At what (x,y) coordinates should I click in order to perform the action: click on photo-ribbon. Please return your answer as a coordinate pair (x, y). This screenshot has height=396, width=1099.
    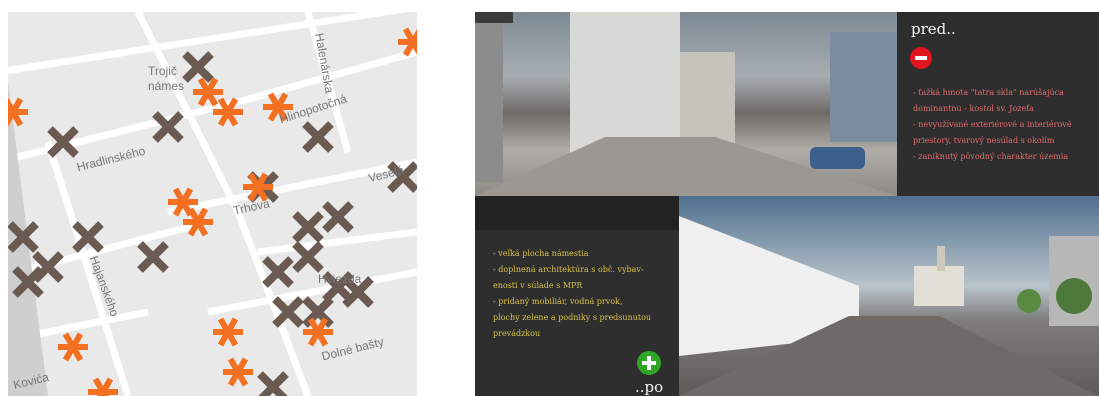
    Looking at the image, I should click on (494, 17).